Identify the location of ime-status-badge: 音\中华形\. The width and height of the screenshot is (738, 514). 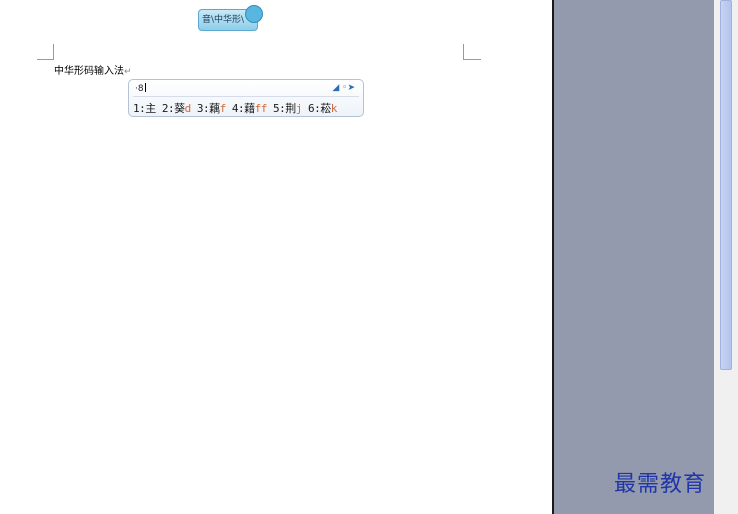
(230, 18).